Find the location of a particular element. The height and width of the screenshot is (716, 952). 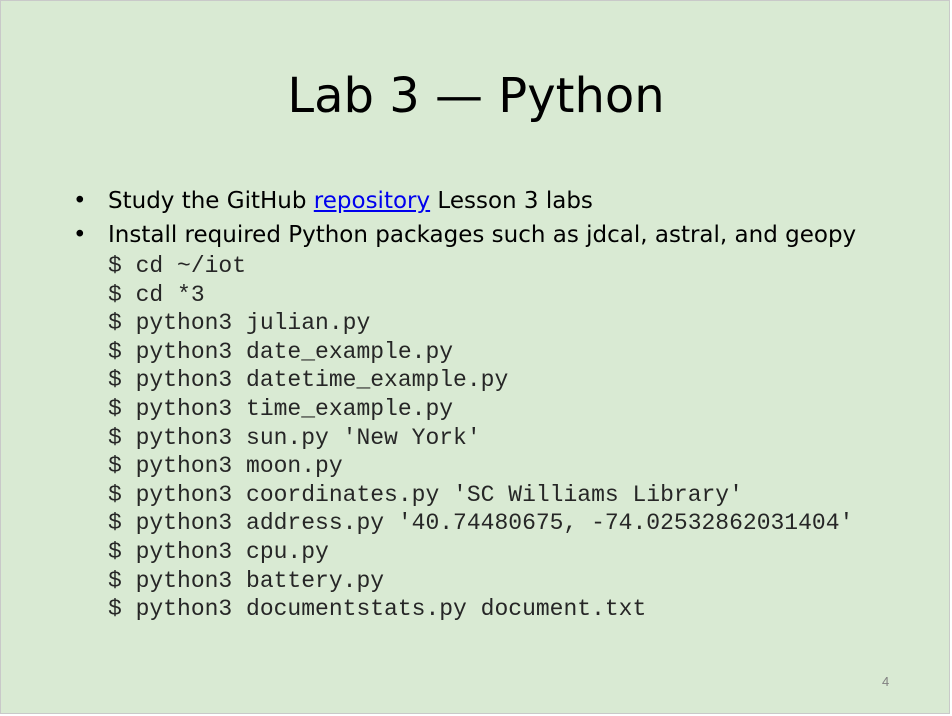

command-line: $ python3 cpu.py is located at coordinates (218, 551).